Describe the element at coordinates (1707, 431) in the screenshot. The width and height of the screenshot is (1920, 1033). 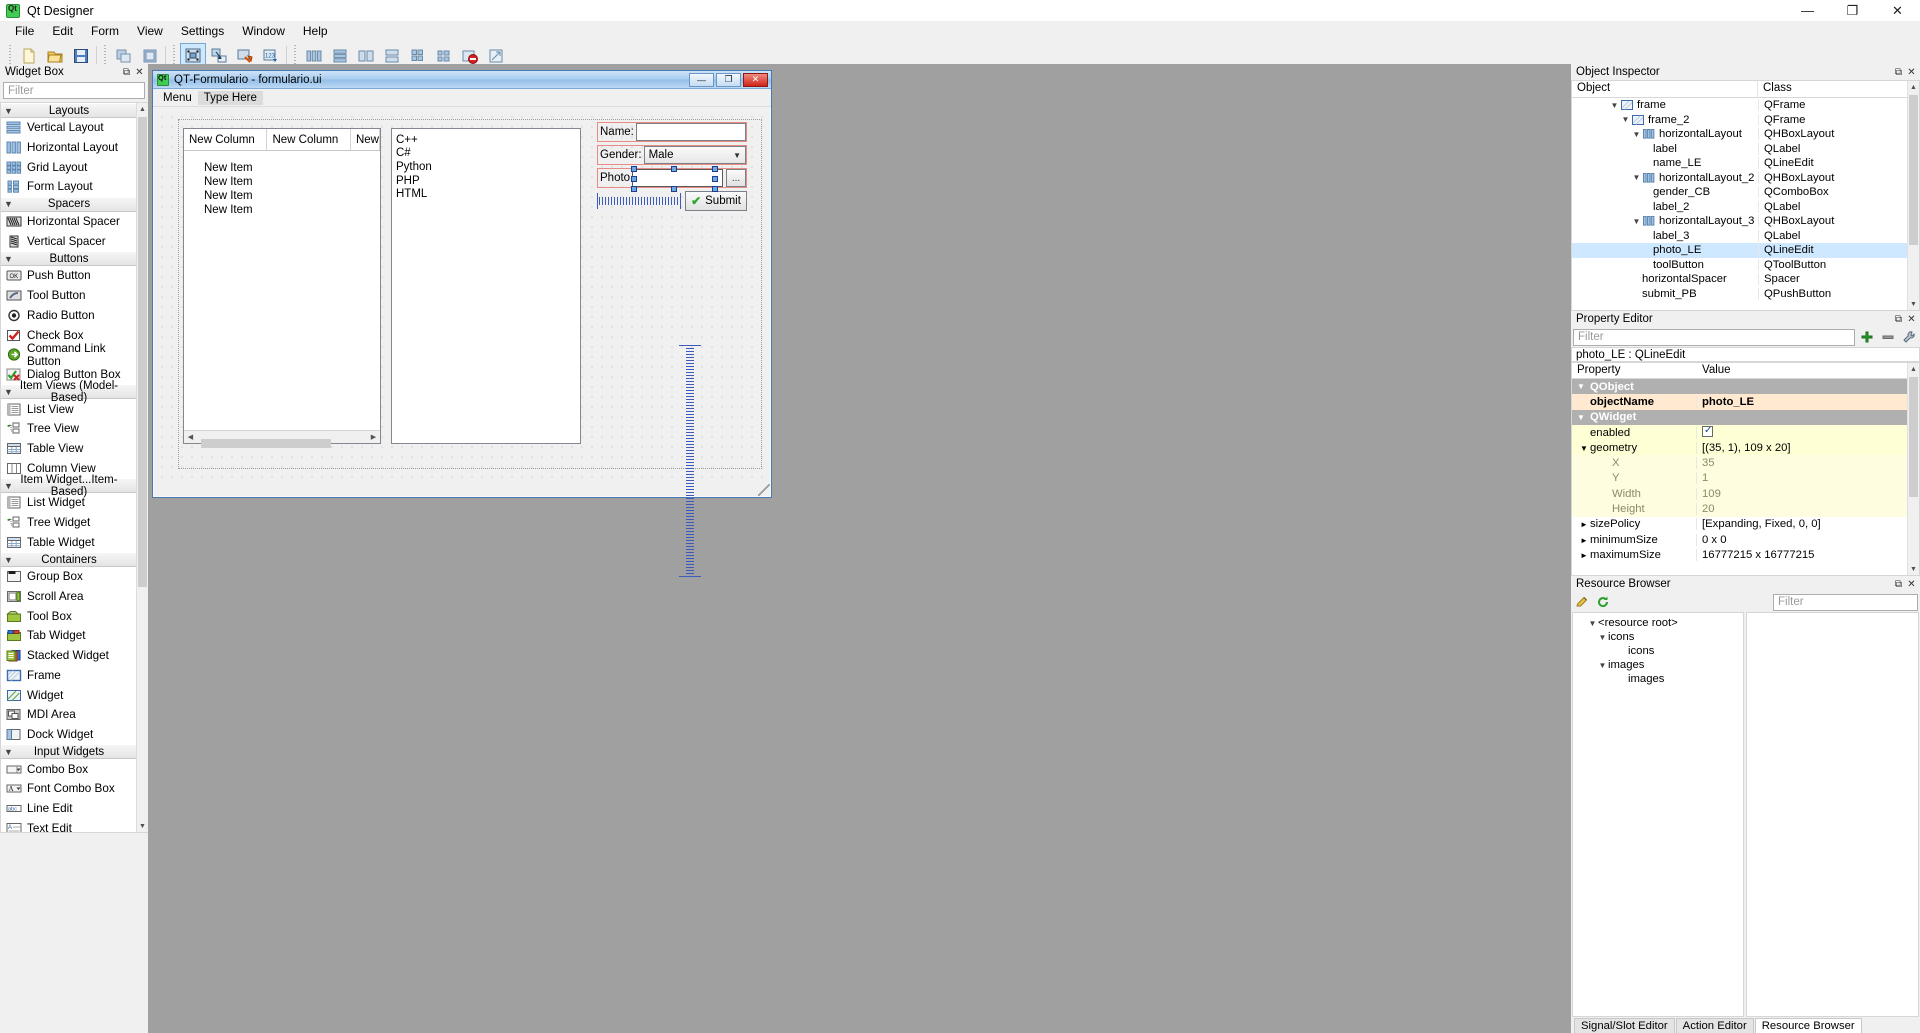
I see `enabled-checkbox: ✓` at that location.